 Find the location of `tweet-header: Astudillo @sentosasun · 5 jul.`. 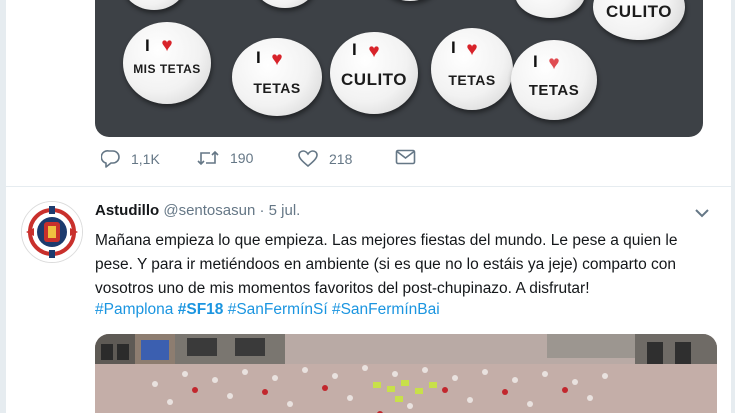

tweet-header: Astudillo @sentosasun · 5 jul. is located at coordinates (197, 210).